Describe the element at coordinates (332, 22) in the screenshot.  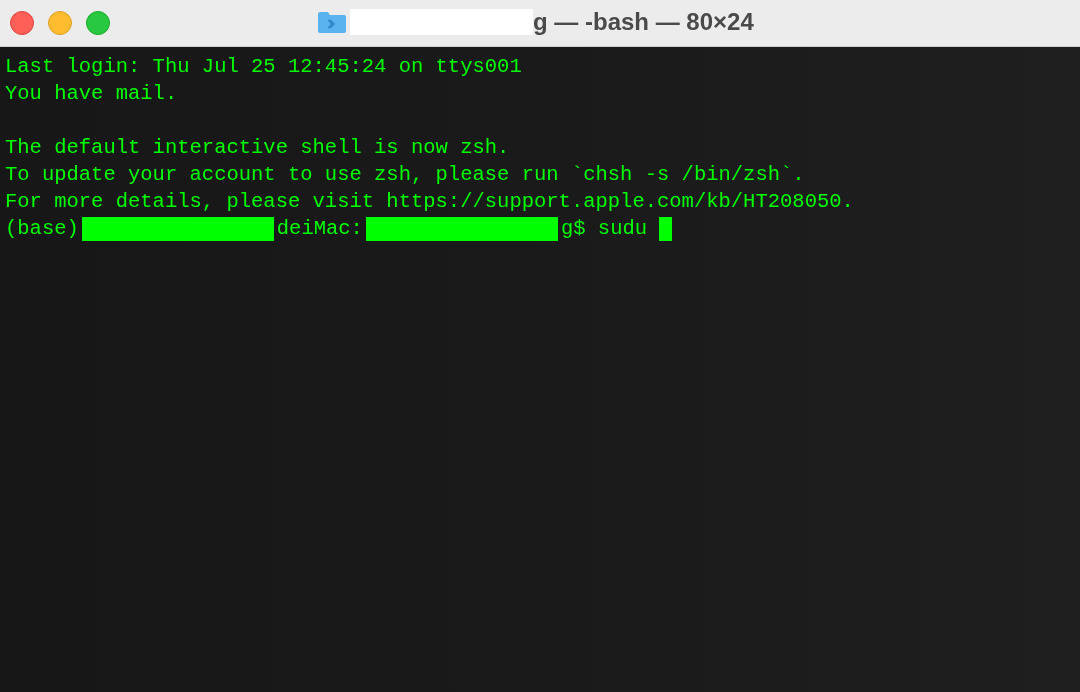
I see `folder-icon` at that location.